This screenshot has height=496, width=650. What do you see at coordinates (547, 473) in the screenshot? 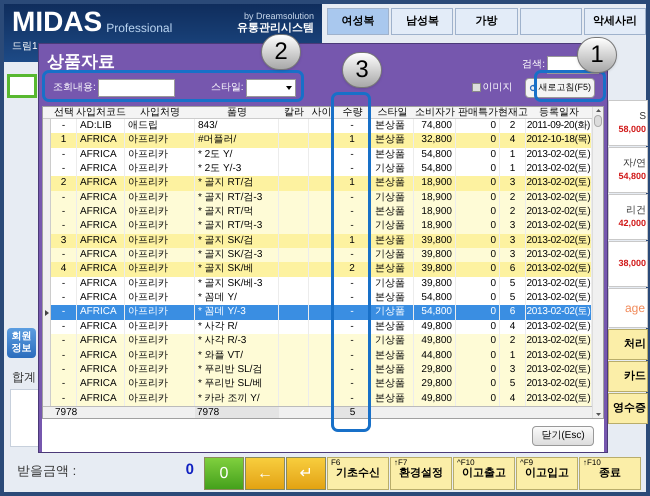
I see `function-key: ^F9 이고입고` at bounding box center [547, 473].